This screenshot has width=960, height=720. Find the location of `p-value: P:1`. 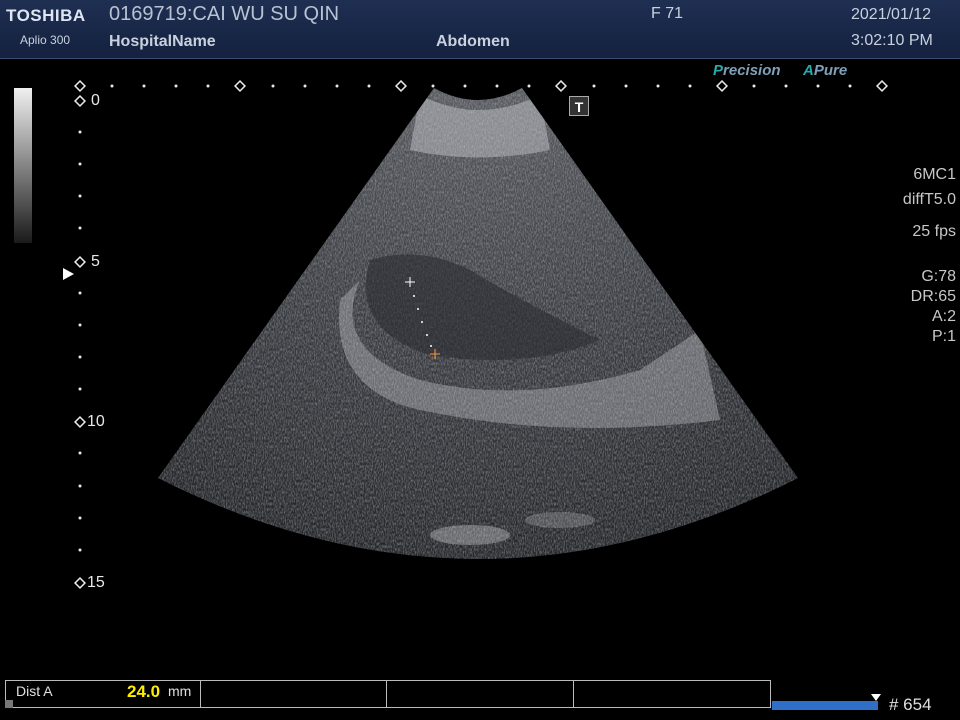

p-value: P:1 is located at coordinates (943, 336).